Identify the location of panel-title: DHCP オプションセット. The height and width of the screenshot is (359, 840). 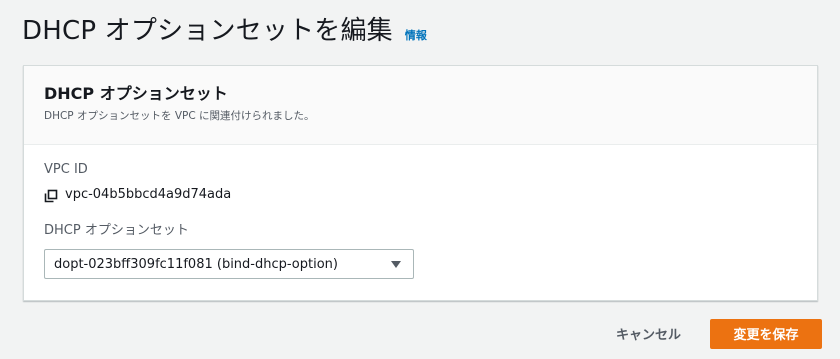
(136, 93).